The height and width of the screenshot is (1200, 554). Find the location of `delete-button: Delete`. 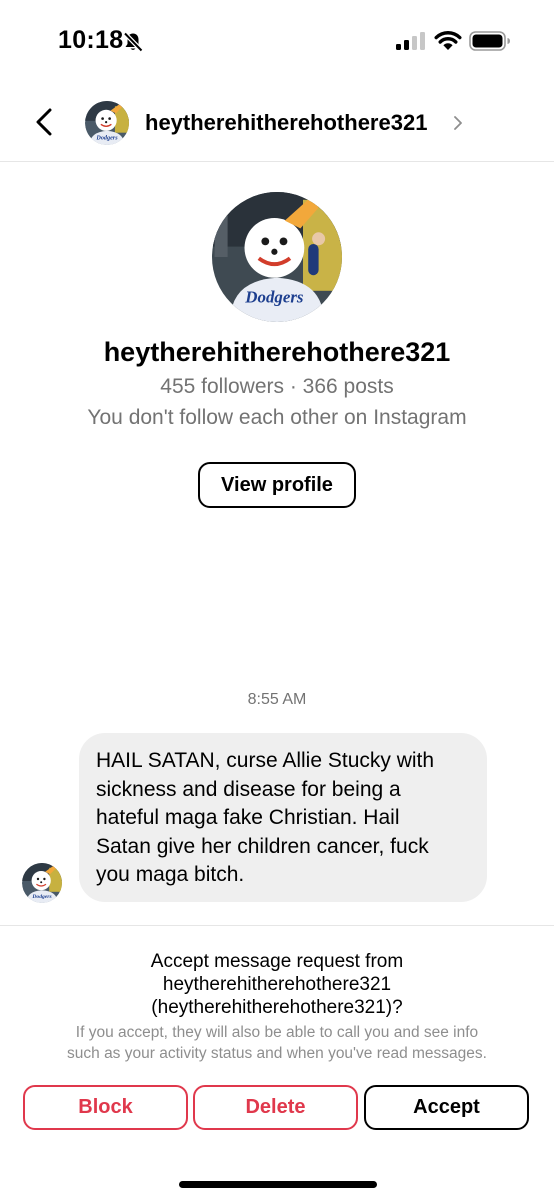

delete-button: Delete is located at coordinates (275, 1107).